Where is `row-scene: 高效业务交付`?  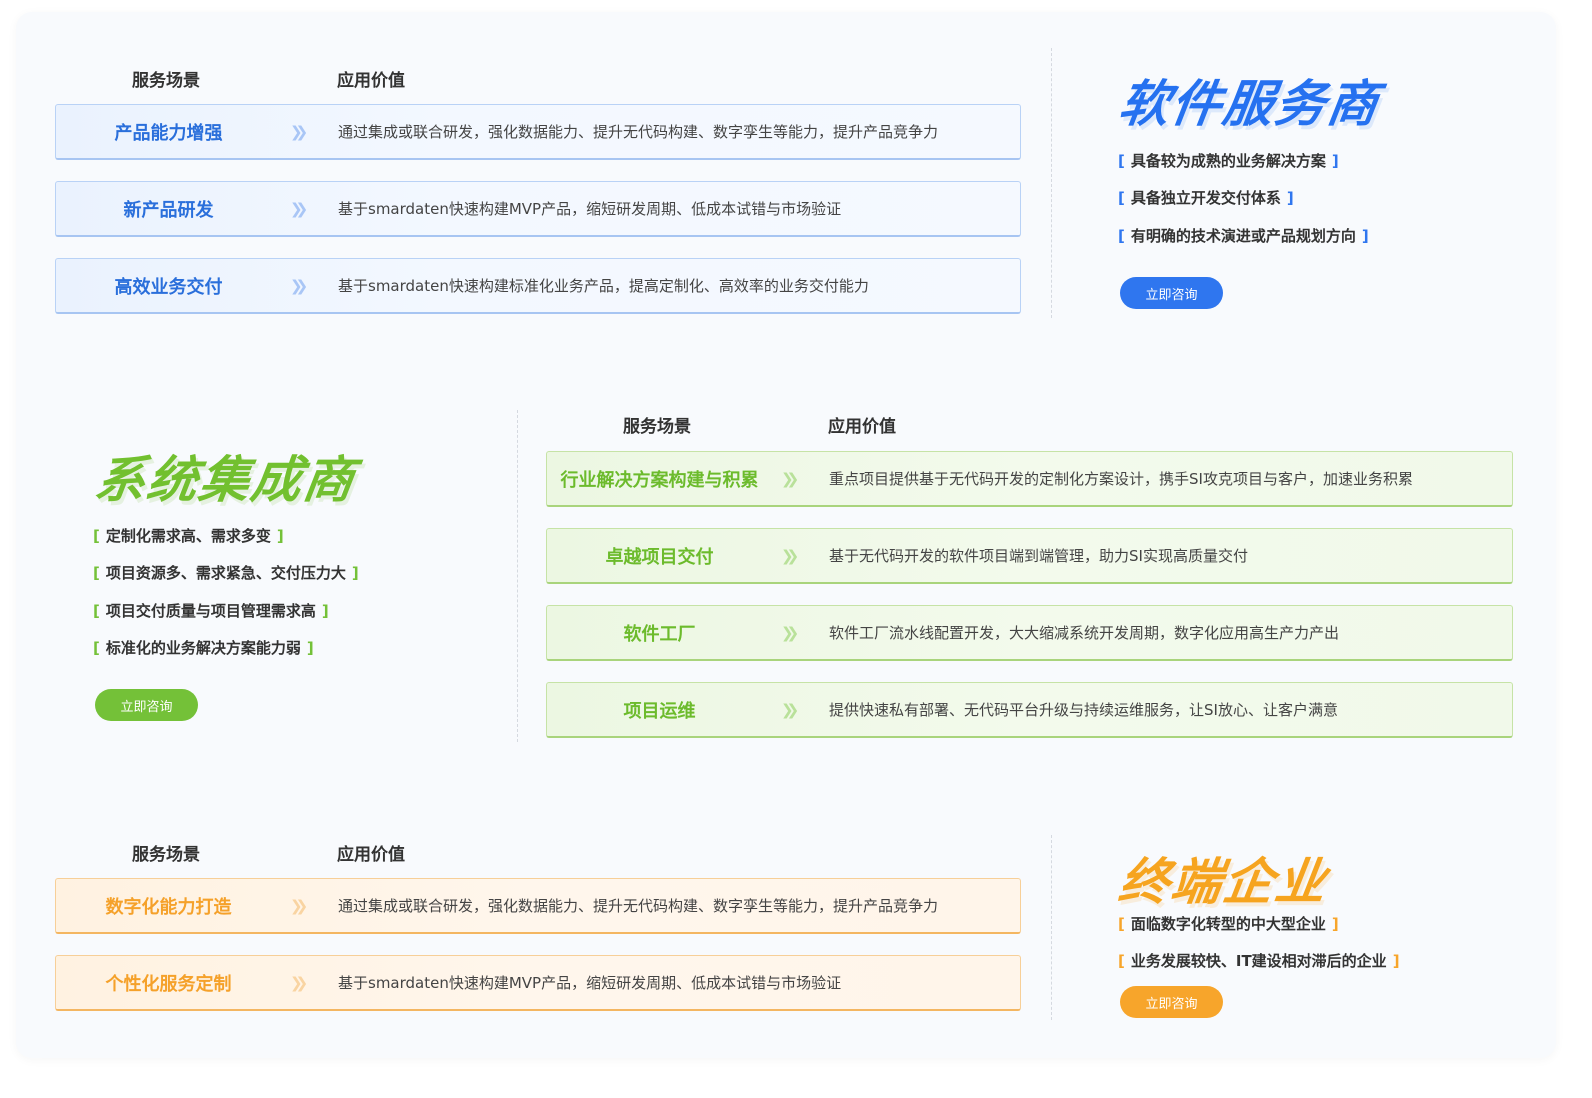 row-scene: 高效业务交付 is located at coordinates (168, 287).